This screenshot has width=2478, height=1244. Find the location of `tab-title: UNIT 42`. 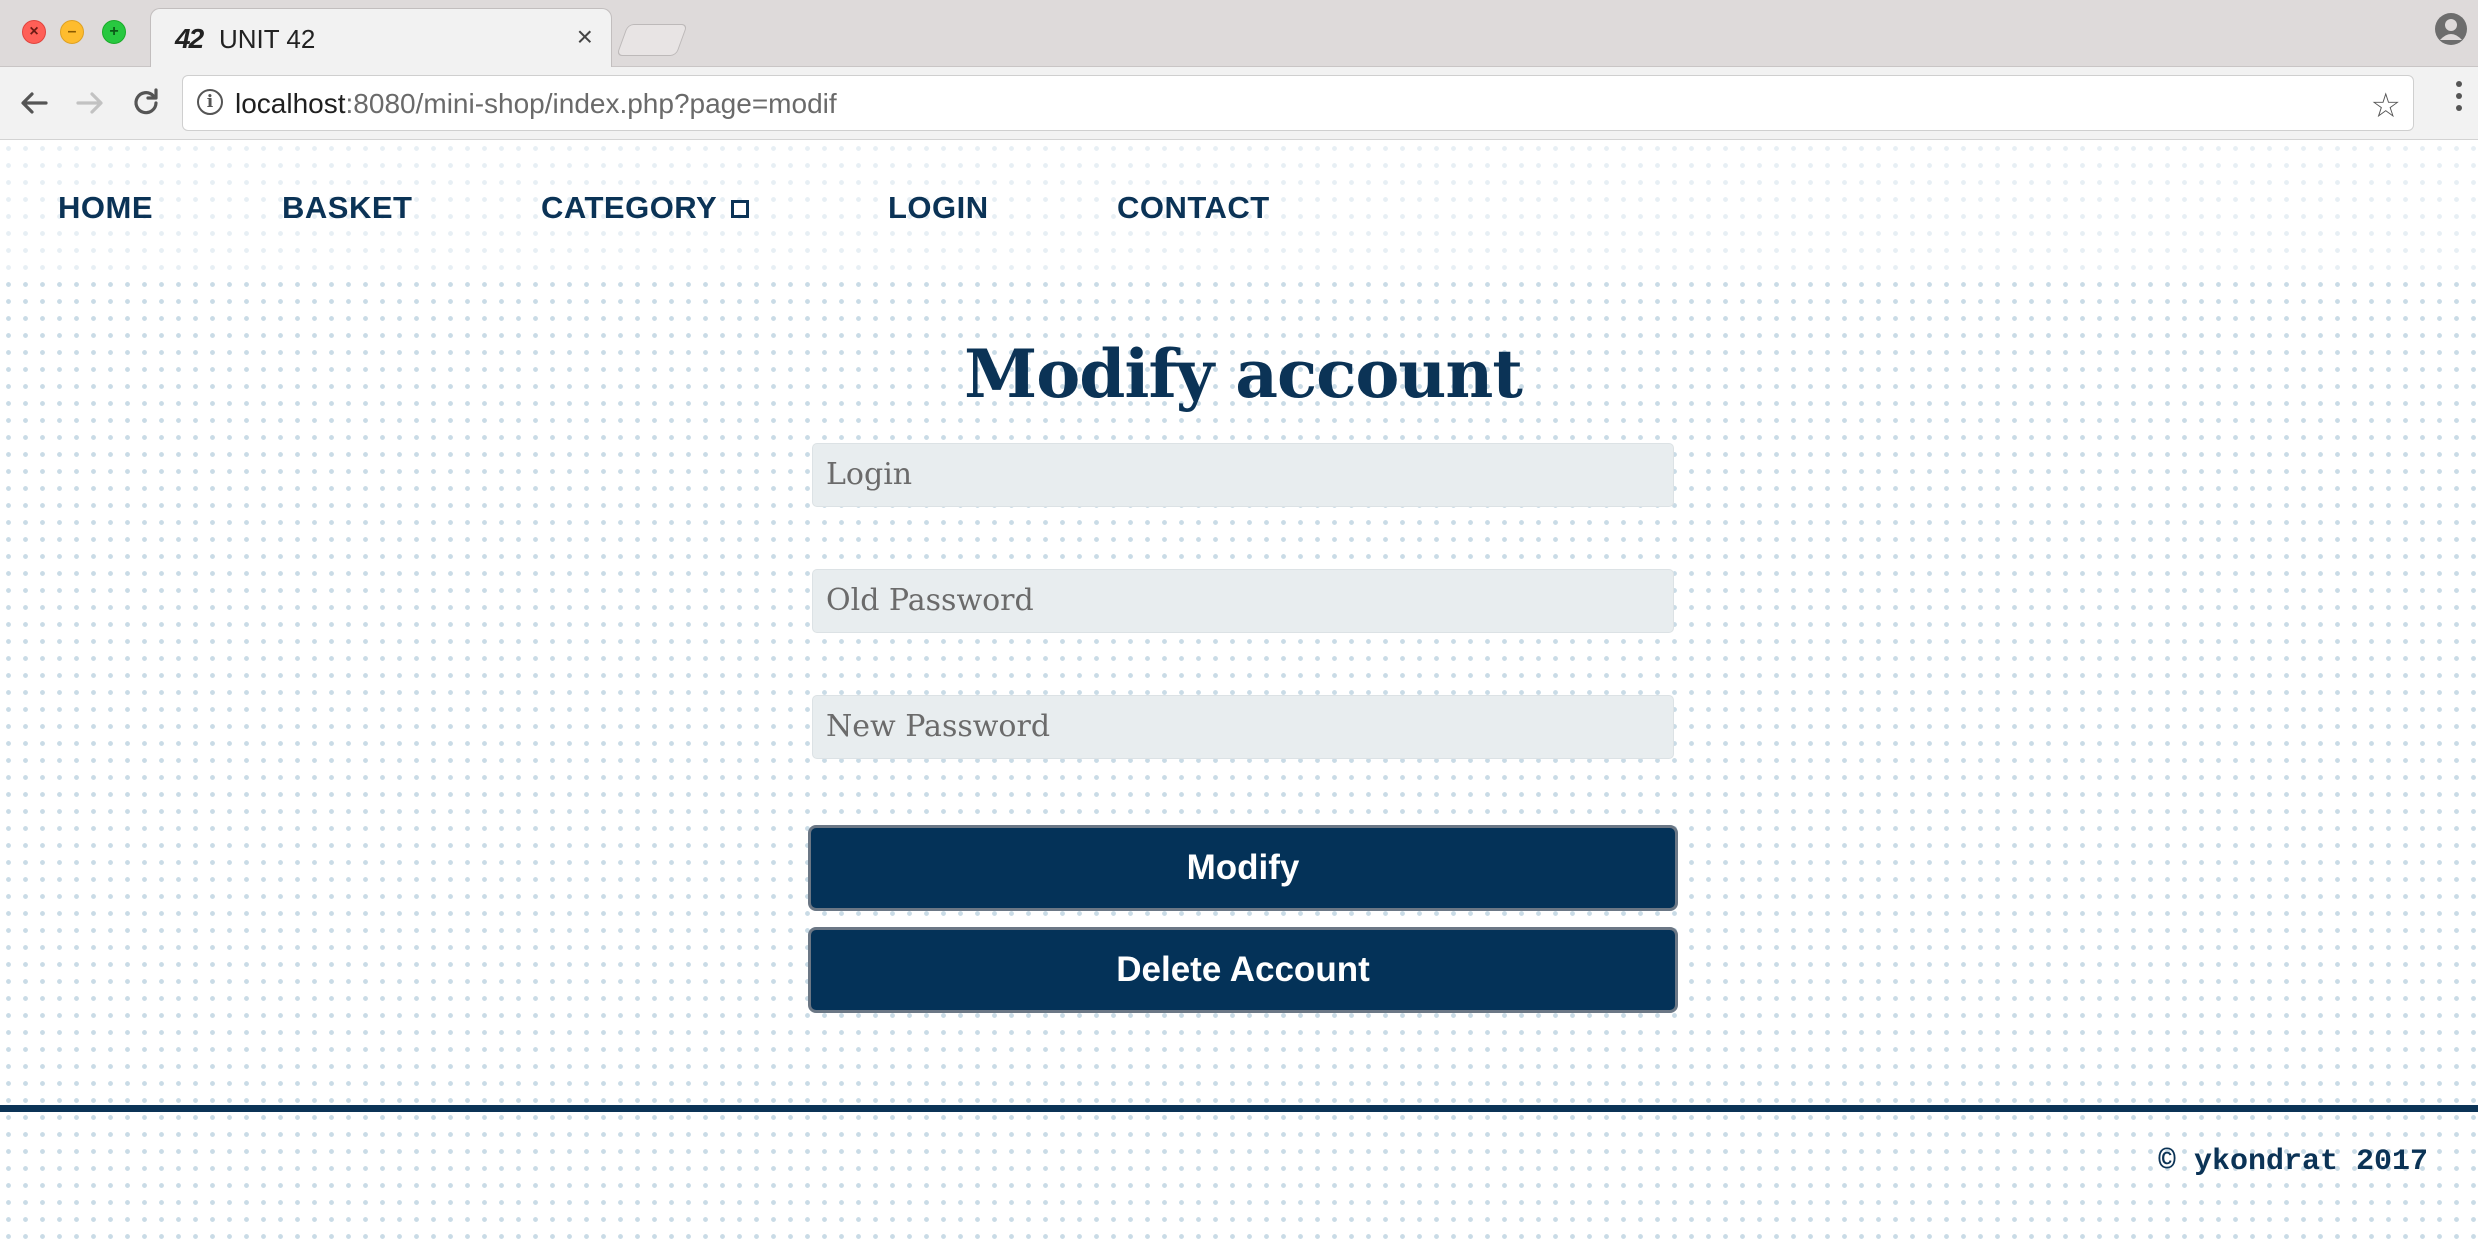

tab-title: UNIT 42 is located at coordinates (267, 39).